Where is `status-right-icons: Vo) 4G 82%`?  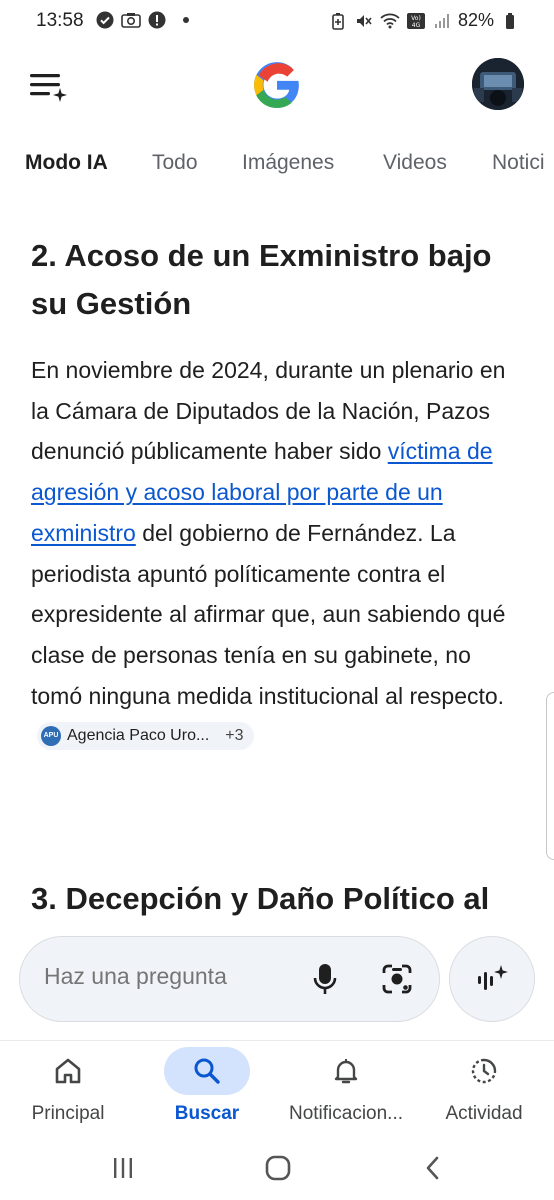 status-right-icons: Vo) 4G 82% is located at coordinates (424, 20).